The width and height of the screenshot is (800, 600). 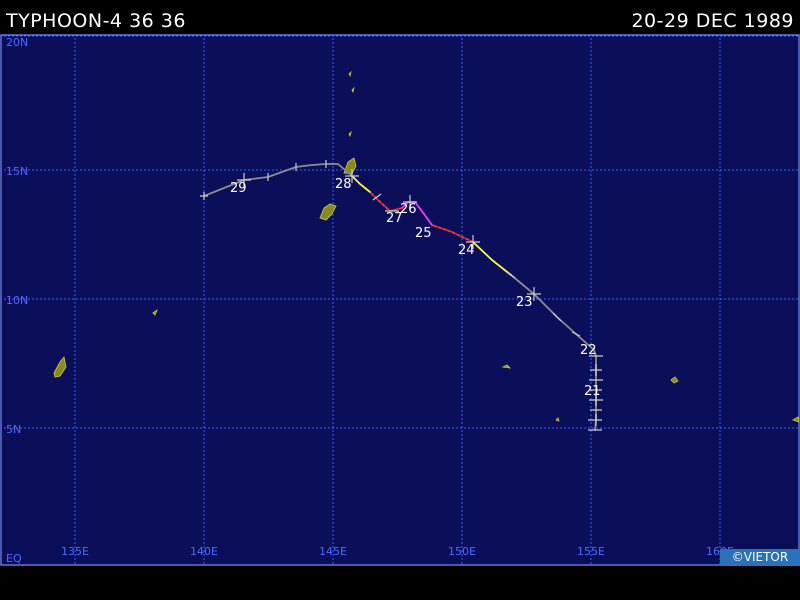 What do you see at coordinates (423, 233) in the screenshot?
I see `day-label-25: 25` at bounding box center [423, 233].